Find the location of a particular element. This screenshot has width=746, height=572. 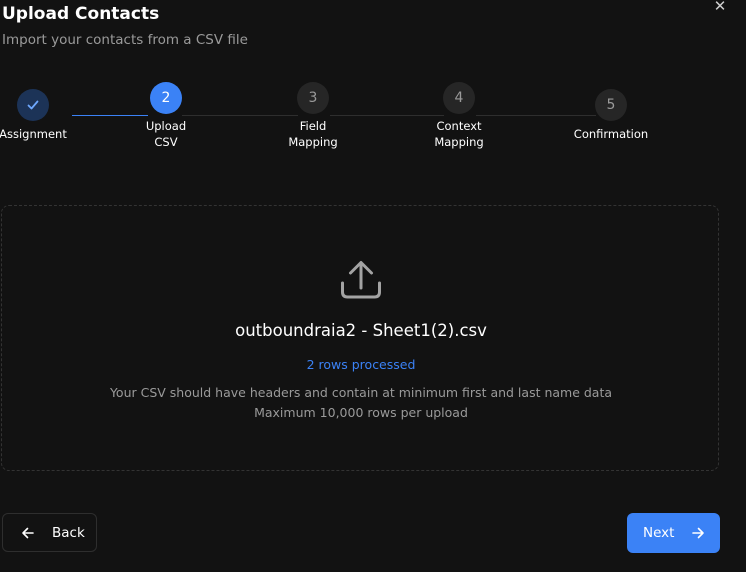

step-3-circle: 3 is located at coordinates (313, 98).